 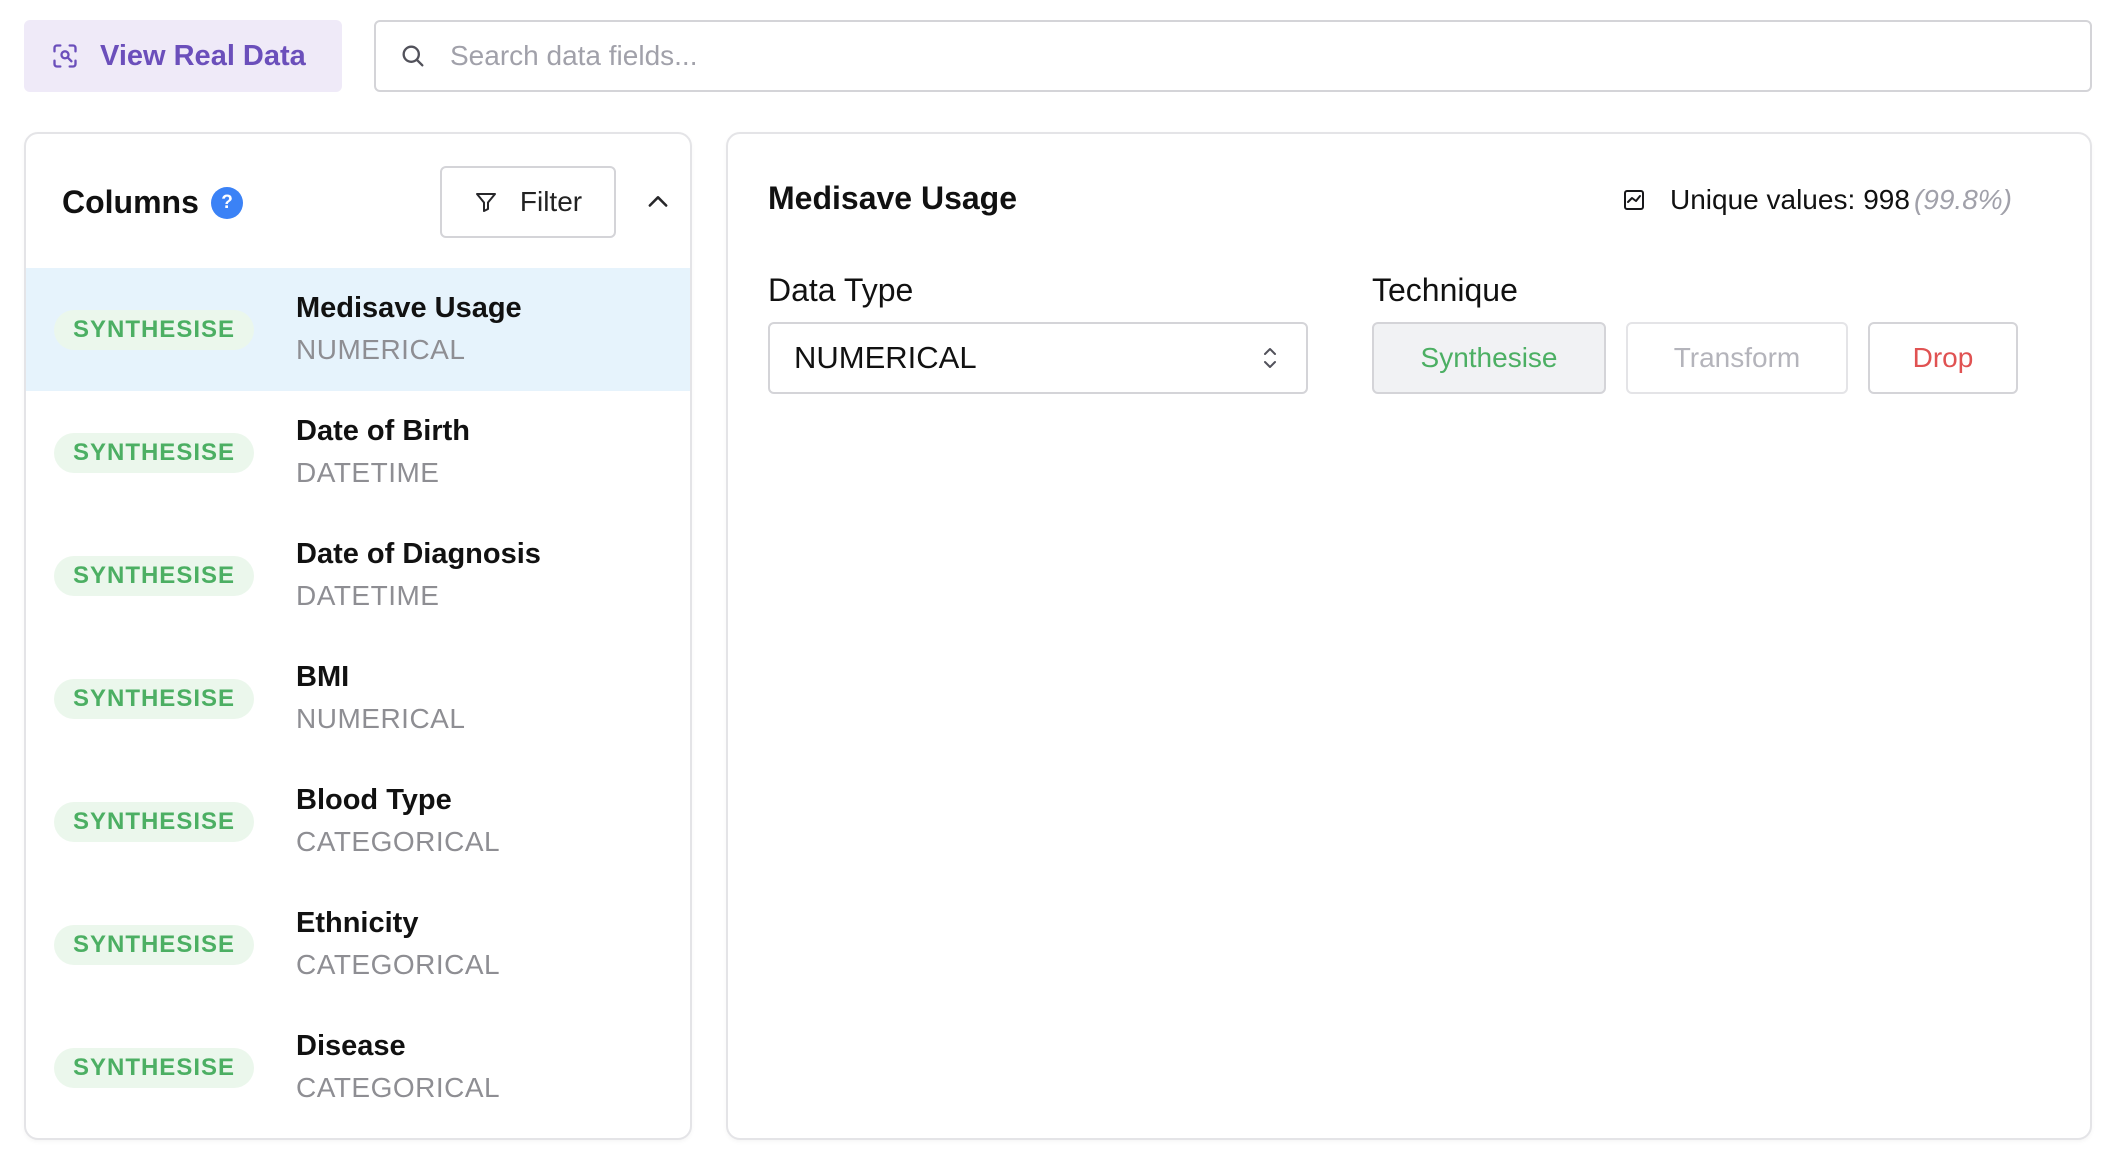 I want to click on data-type-select: NUMERICAL, so click(x=1038, y=358).